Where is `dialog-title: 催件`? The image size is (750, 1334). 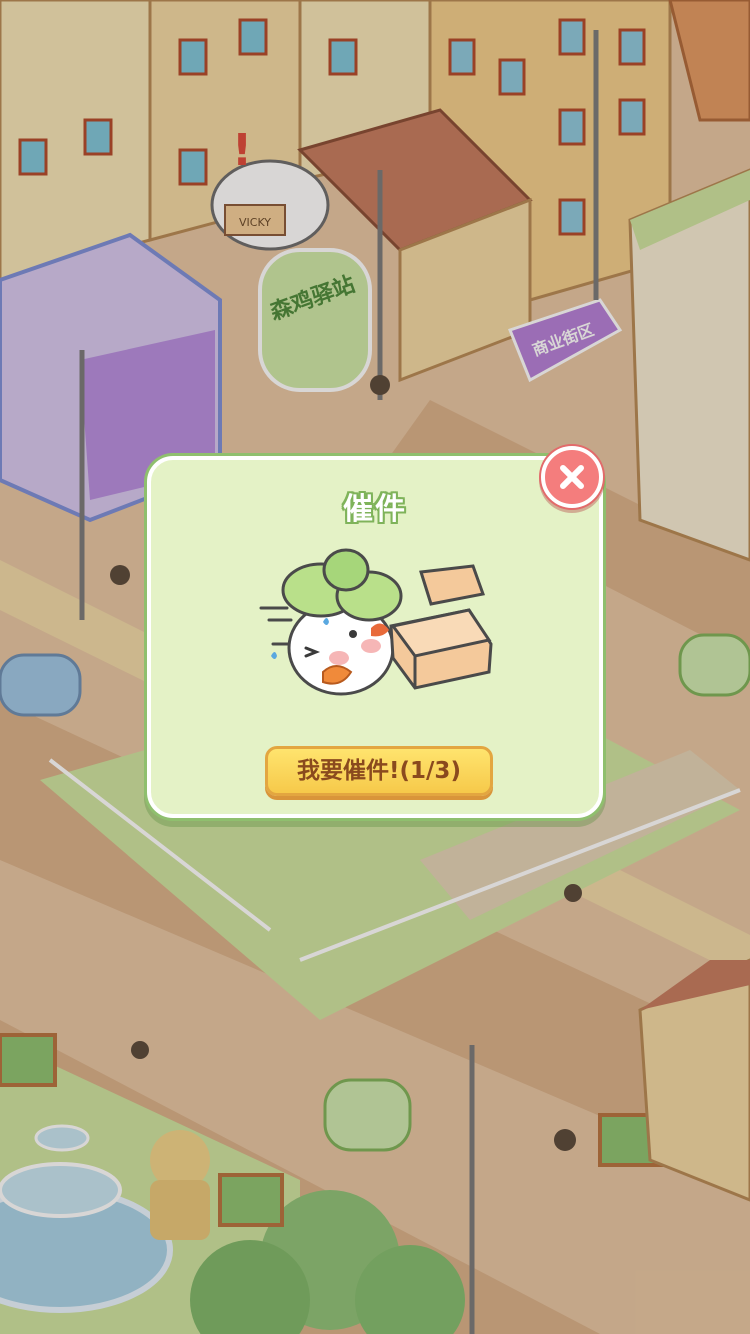
dialog-title: 催件 is located at coordinates (375, 509).